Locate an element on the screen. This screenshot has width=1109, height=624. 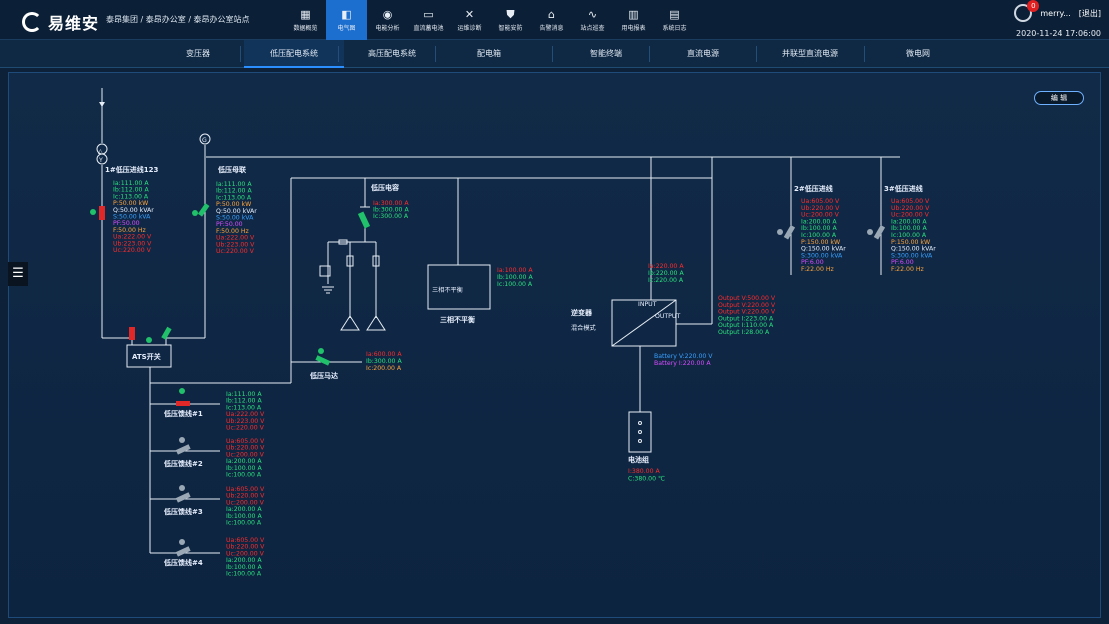
cap-reading: Ic:300.00 A is located at coordinates (391, 216).